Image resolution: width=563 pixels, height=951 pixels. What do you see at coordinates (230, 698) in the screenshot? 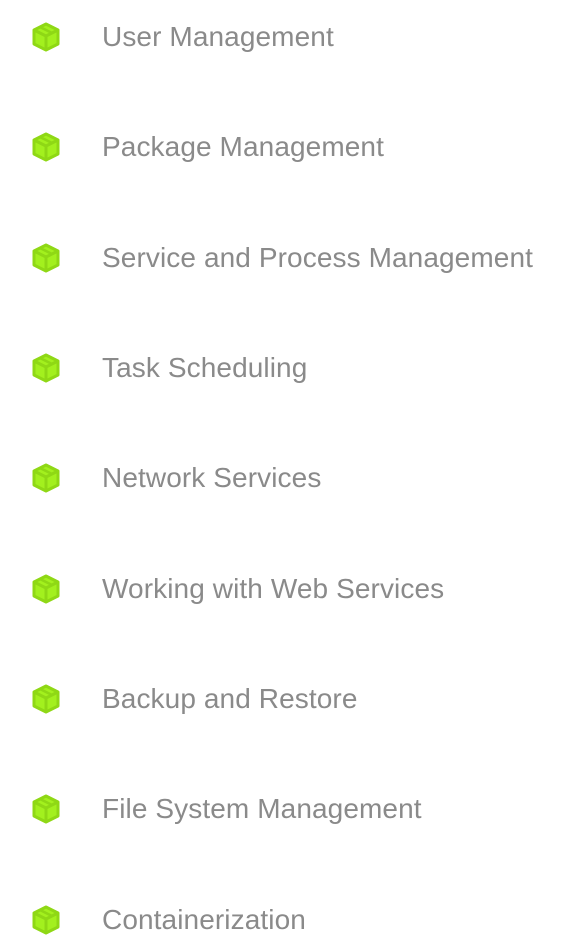
I see `topic-label: Backup and Restore` at bounding box center [230, 698].